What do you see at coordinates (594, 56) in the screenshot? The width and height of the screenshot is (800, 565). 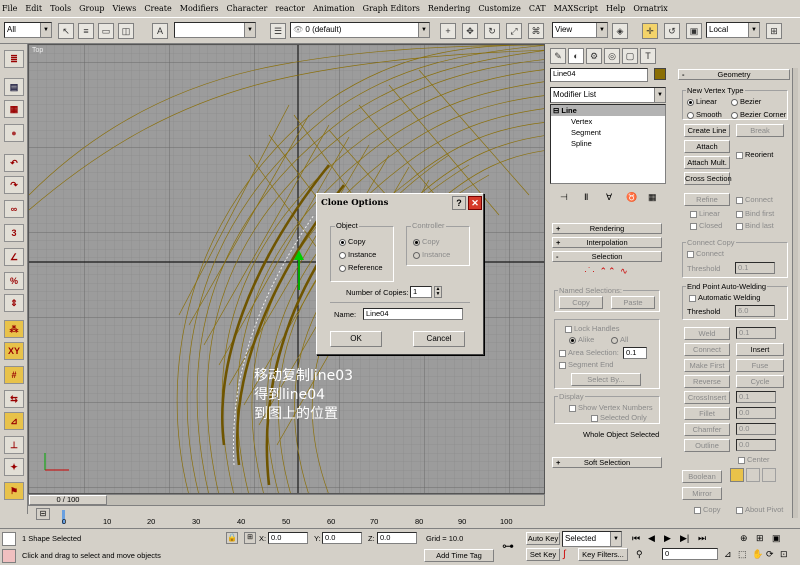 I see `hierarchy-tab-icon: ⚙` at bounding box center [594, 56].